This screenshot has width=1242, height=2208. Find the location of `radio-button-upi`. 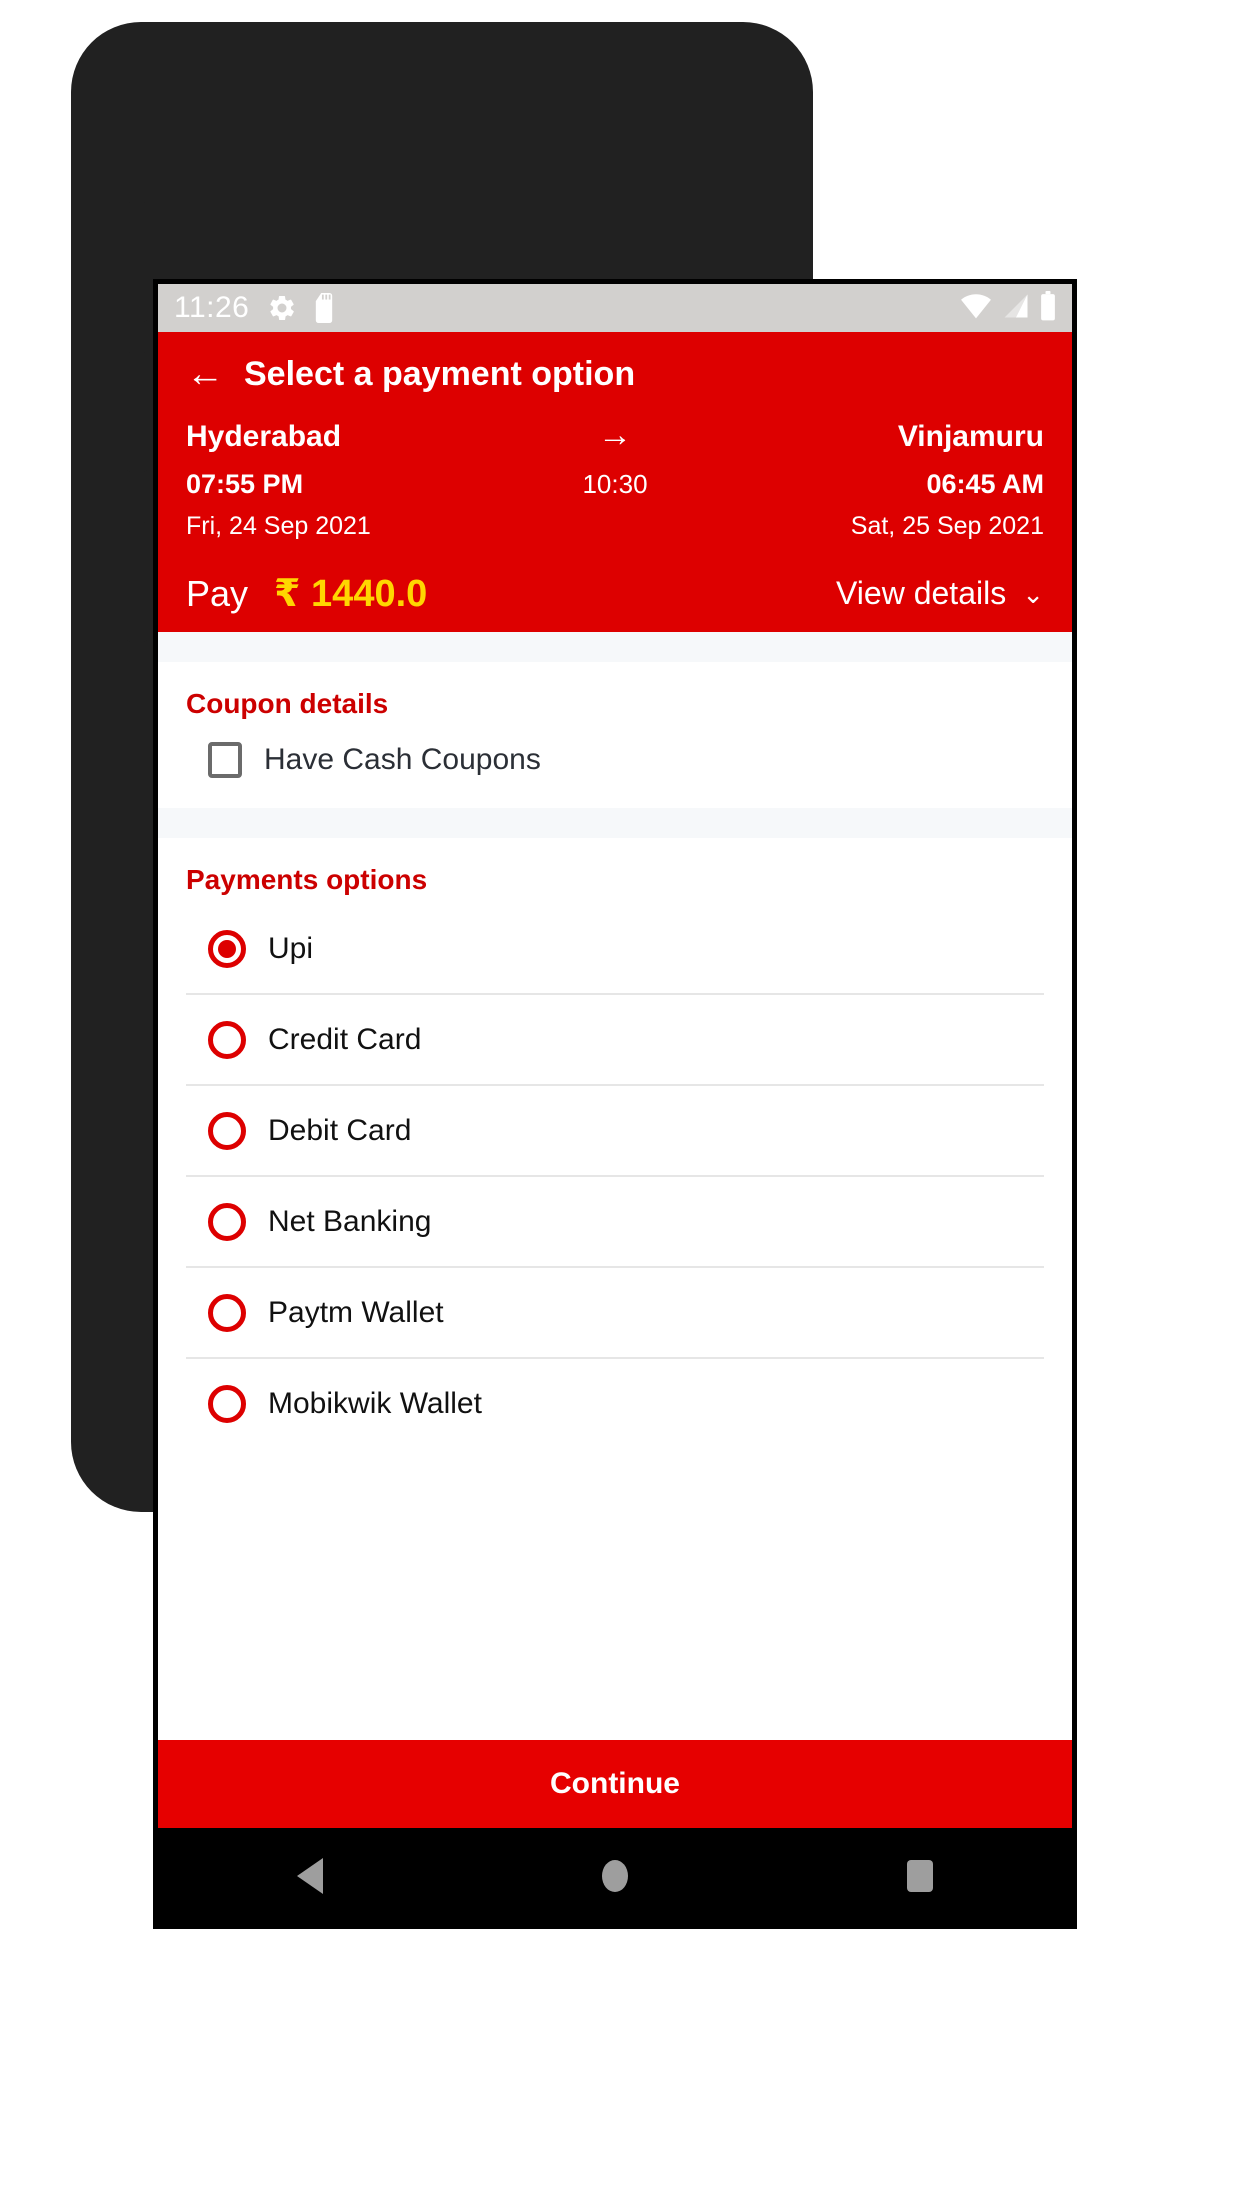

radio-button-upi is located at coordinates (227, 948).